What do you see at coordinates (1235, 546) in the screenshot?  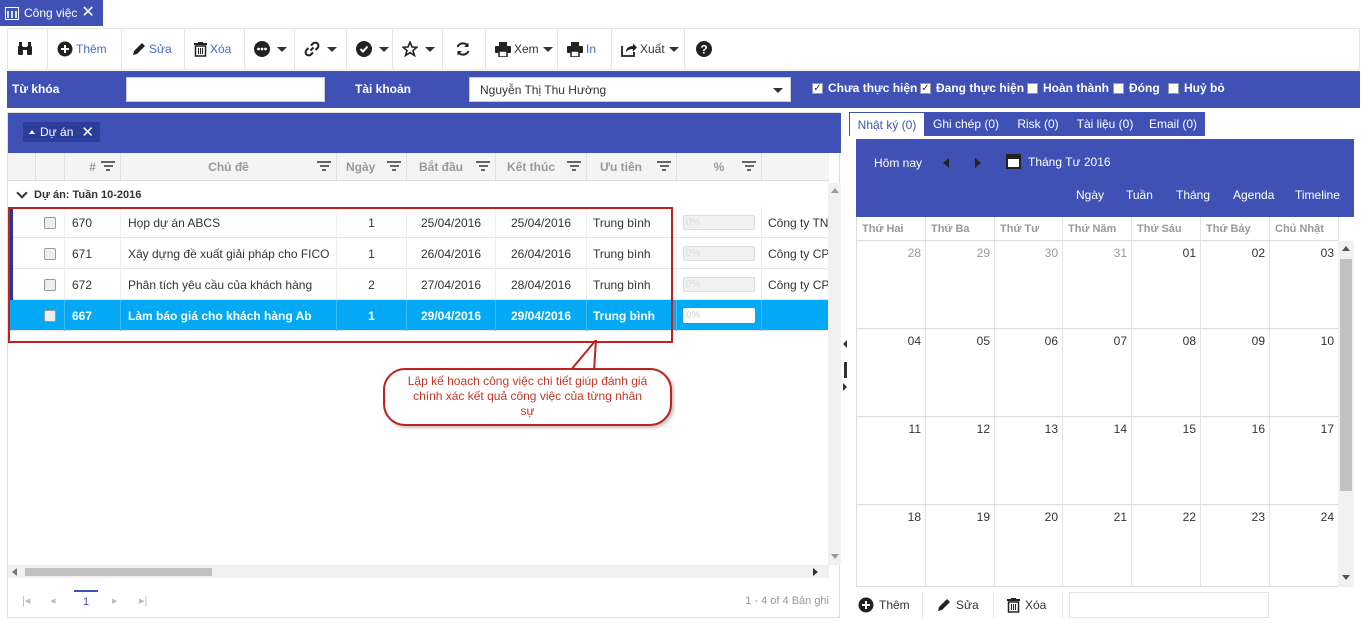 I see `calendar-day: 23` at bounding box center [1235, 546].